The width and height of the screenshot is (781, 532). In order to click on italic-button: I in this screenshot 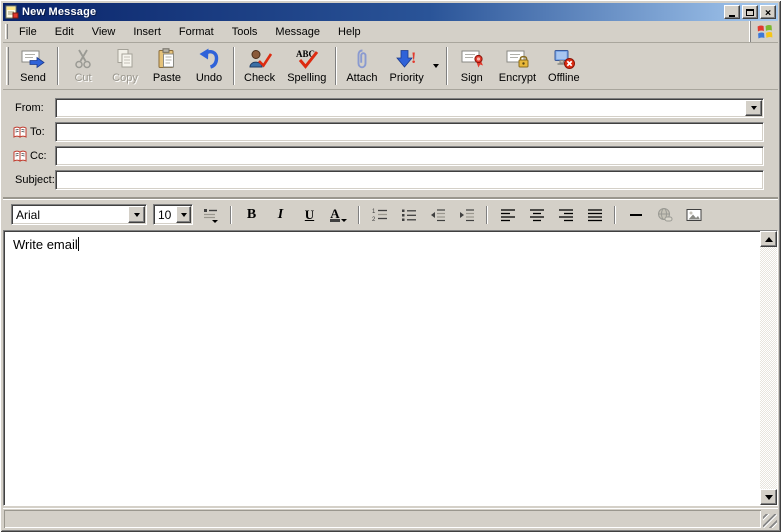, I will do `click(280, 214)`.